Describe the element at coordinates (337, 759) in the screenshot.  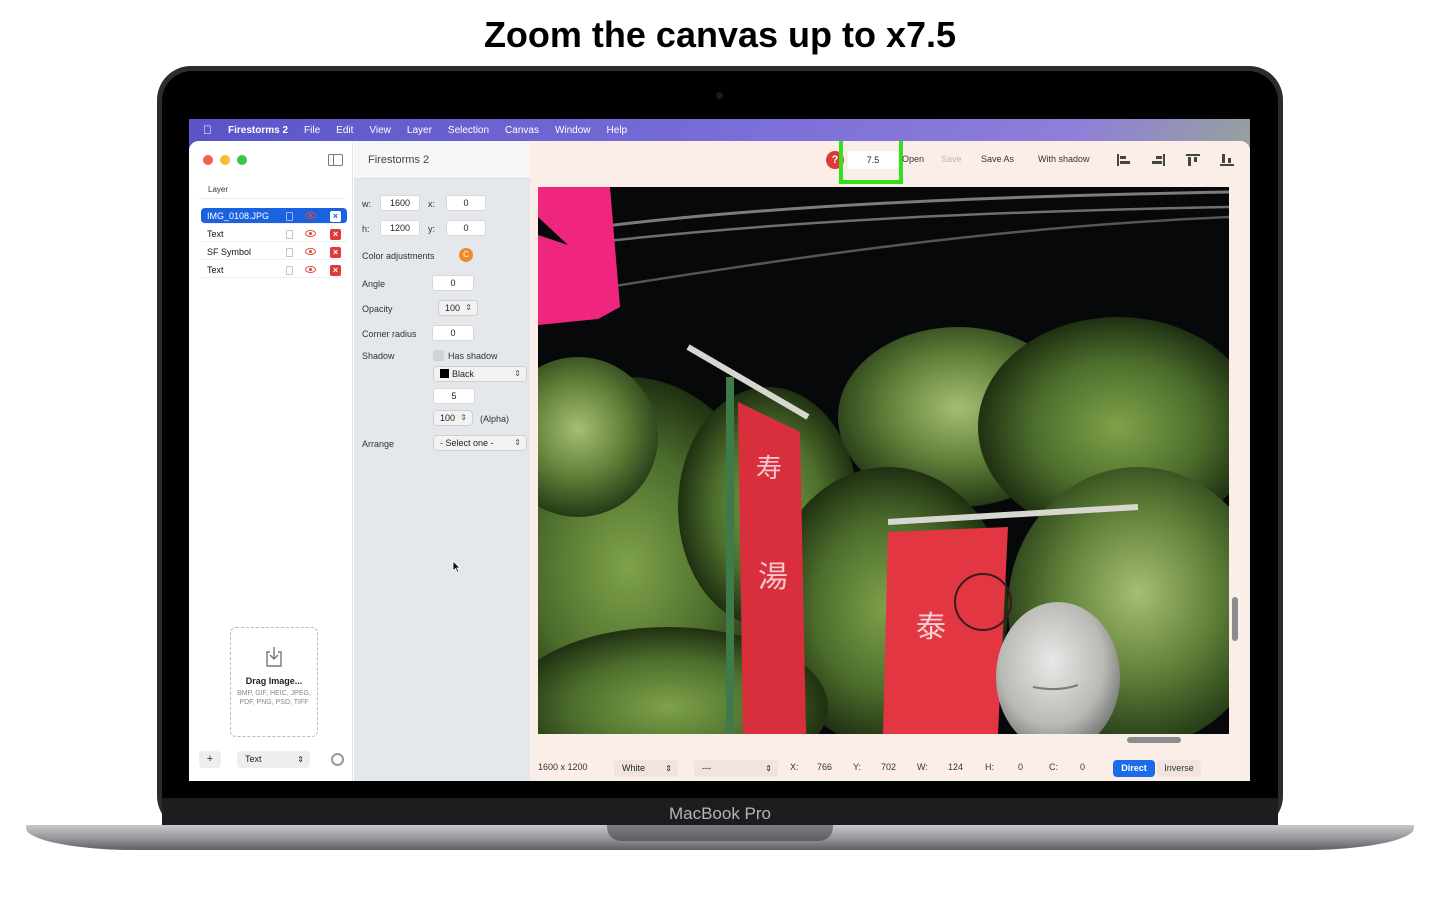
I see `gear-icon` at that location.